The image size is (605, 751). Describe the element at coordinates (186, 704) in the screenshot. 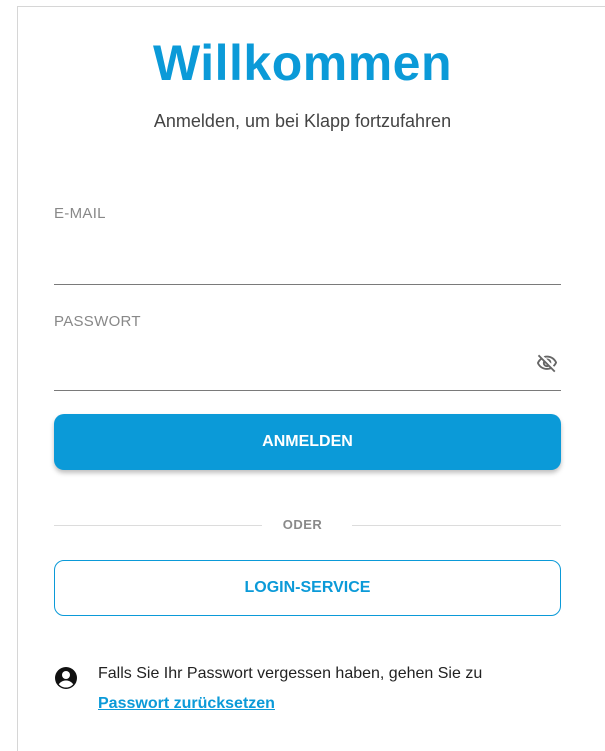

I see `reset-password-link: Passwort zurücksetzen` at that location.